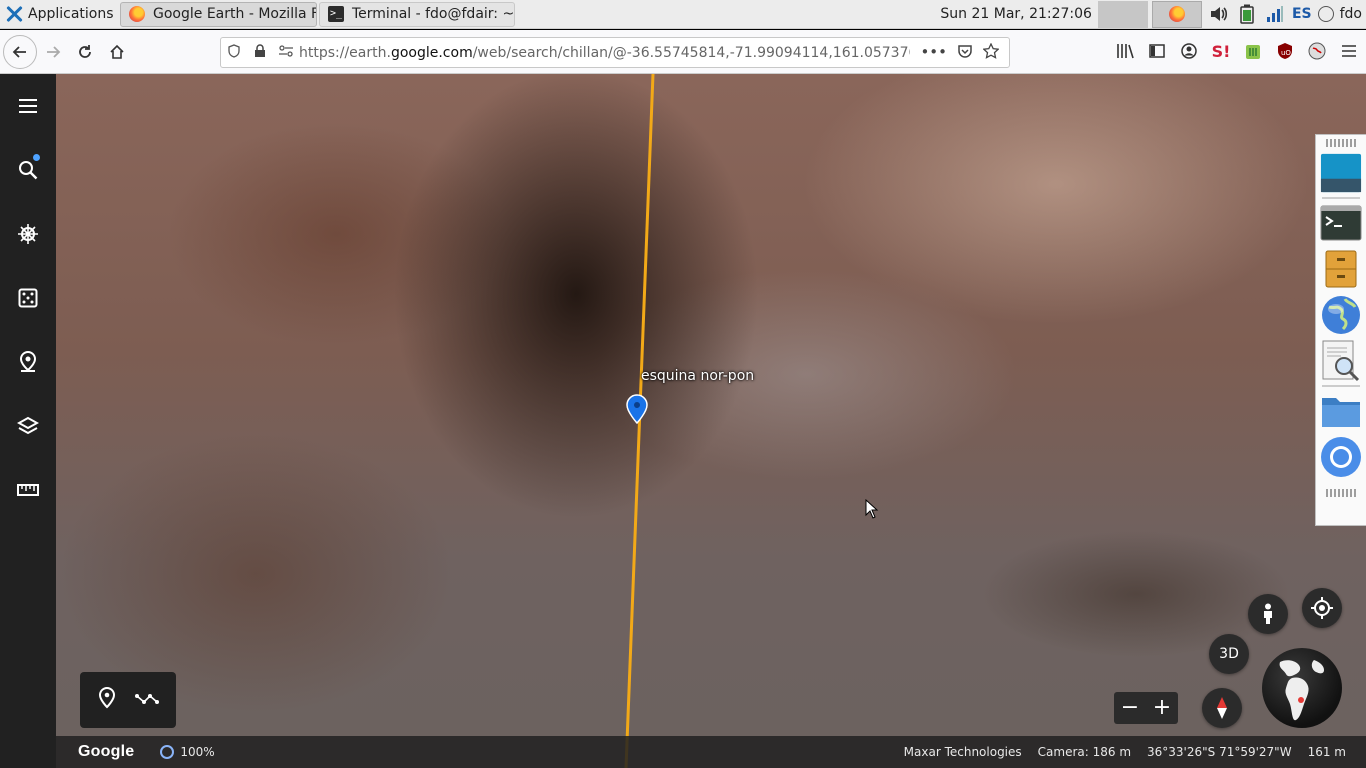 Image resolution: width=1366 pixels, height=768 pixels. What do you see at coordinates (260, 52) in the screenshot?
I see `lock-icon` at bounding box center [260, 52].